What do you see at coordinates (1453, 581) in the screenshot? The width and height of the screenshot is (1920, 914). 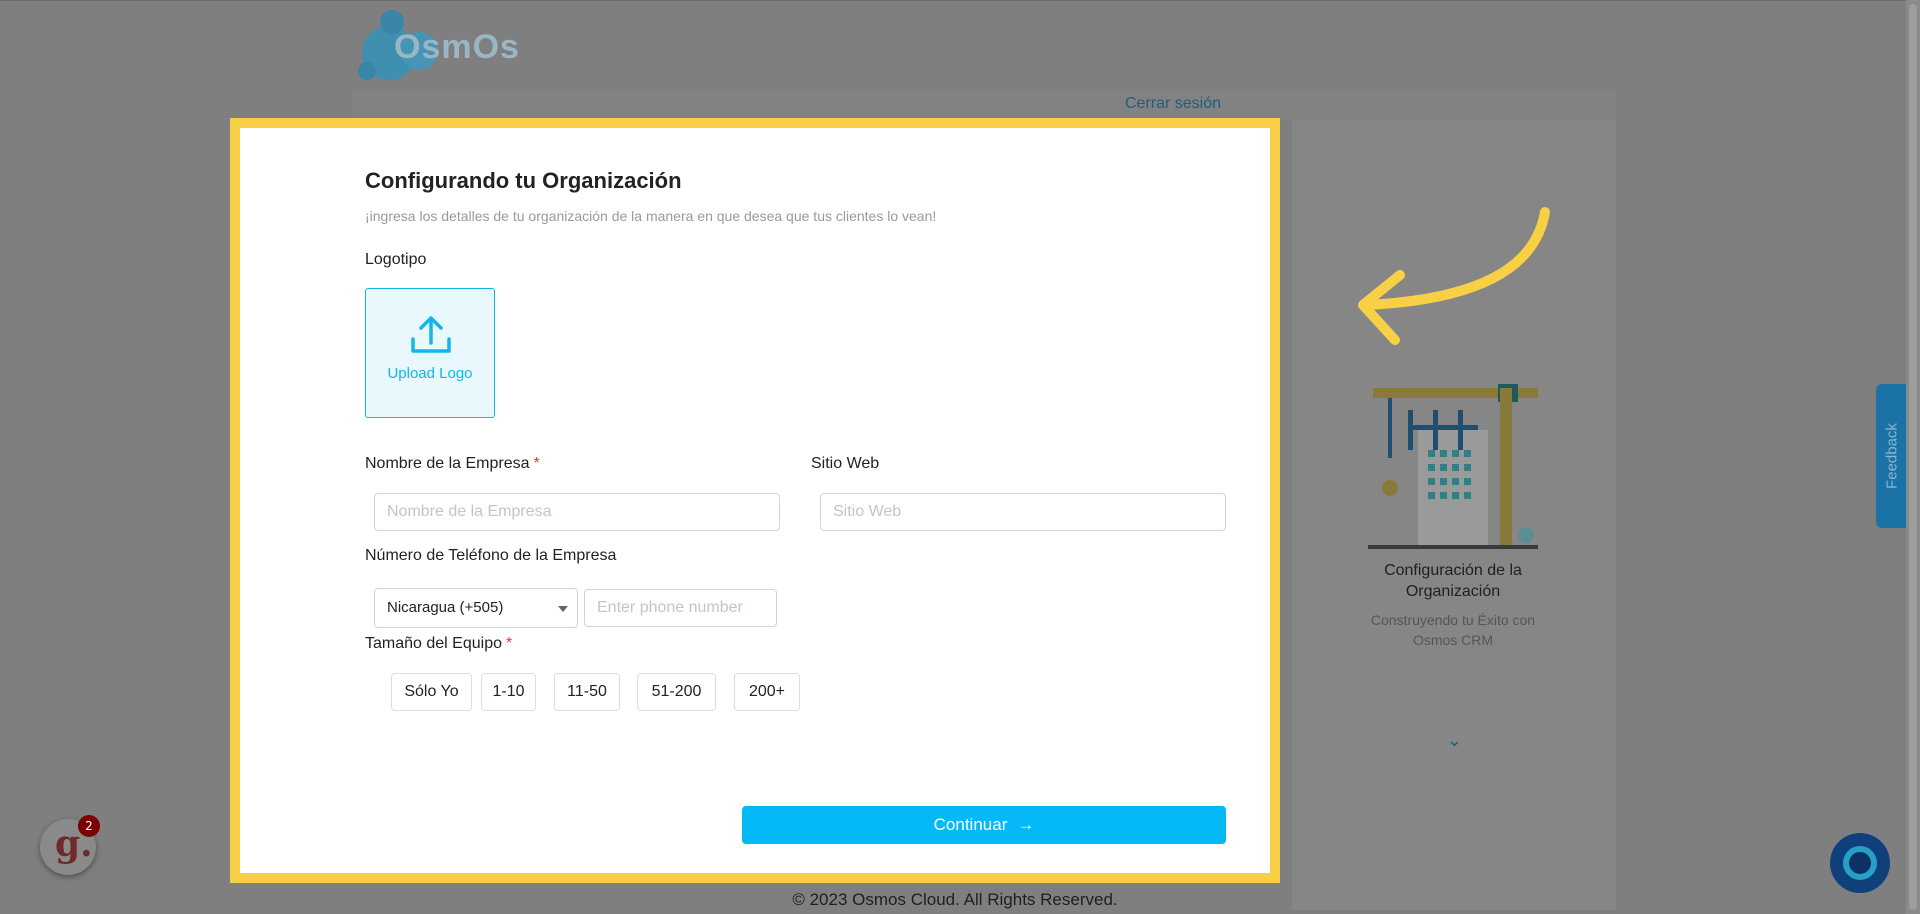 I see `side-panel-title: Configuración de la Organización` at bounding box center [1453, 581].